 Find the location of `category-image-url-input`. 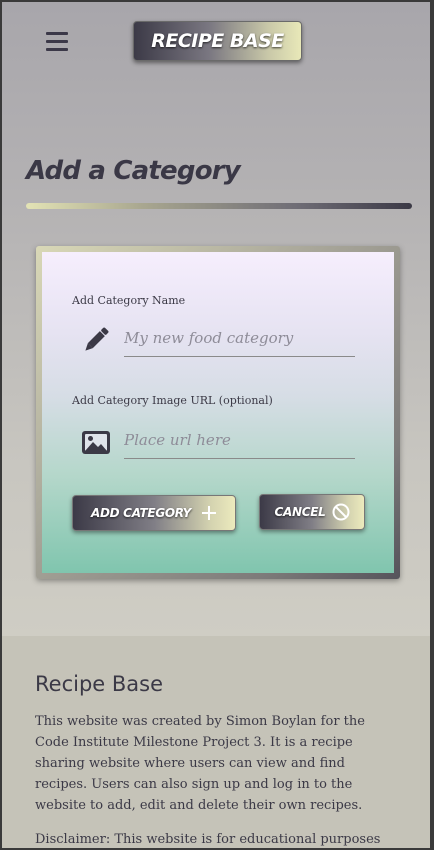

category-image-url-input is located at coordinates (239, 440).